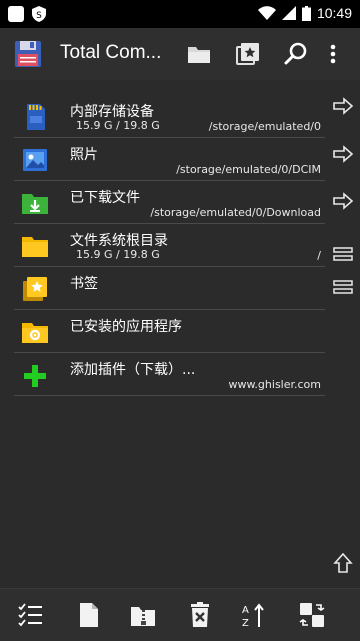 This screenshot has height=641, width=360. Describe the element at coordinates (169, 159) in the screenshot. I see `list-item-photos: 照片 /storage/emulated/0/DCIM` at that location.